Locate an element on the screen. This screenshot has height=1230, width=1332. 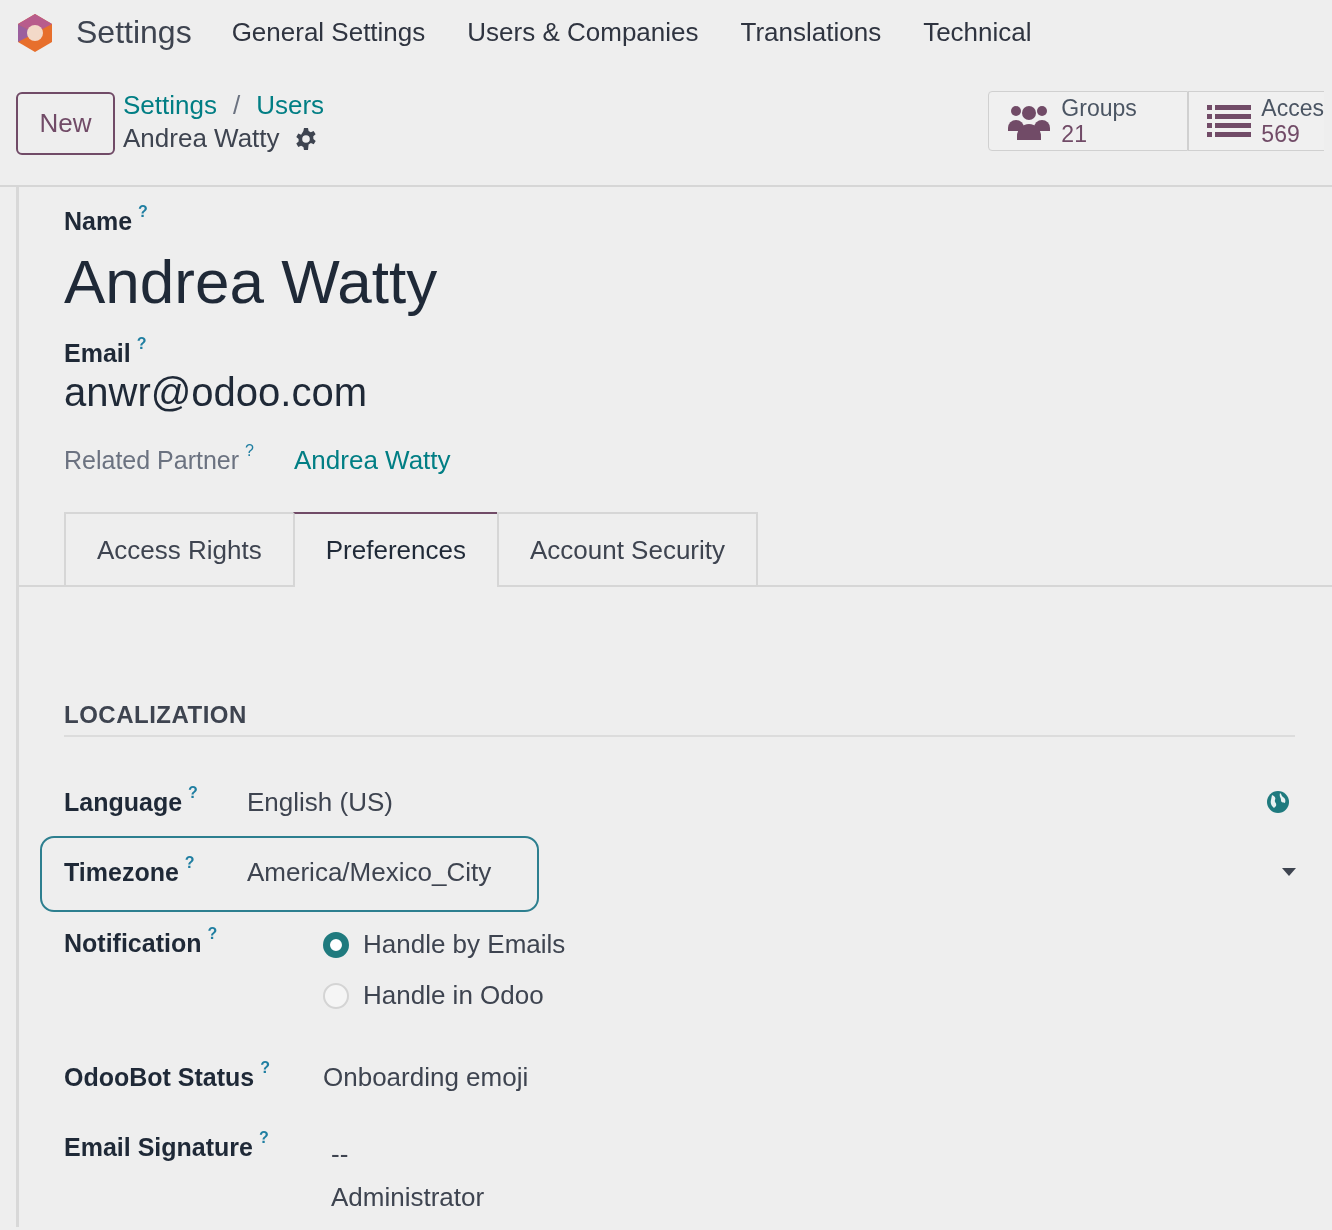
menu-item: Technical is located at coordinates (977, 32).